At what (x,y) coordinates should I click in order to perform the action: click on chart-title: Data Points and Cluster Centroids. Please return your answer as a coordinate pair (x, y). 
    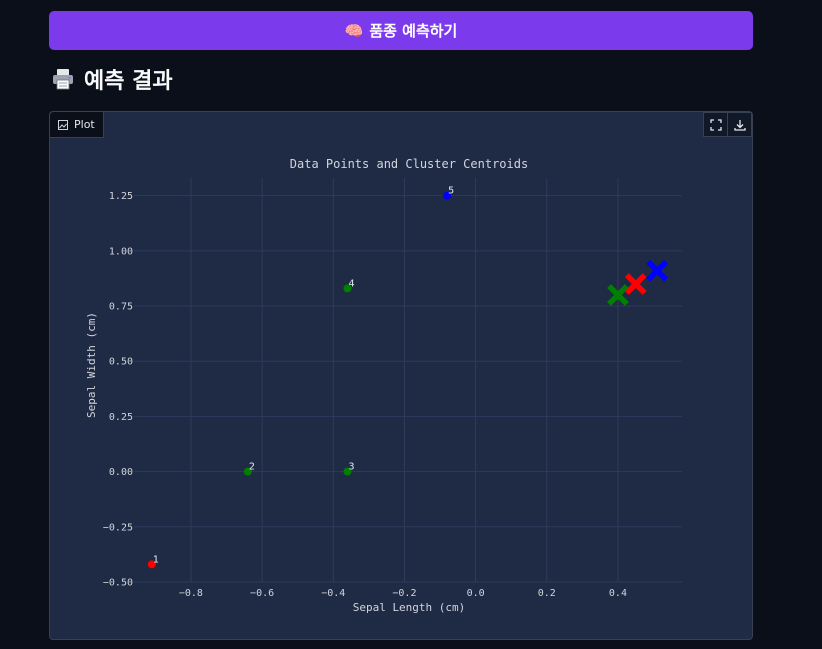
    Looking at the image, I should click on (409, 164).